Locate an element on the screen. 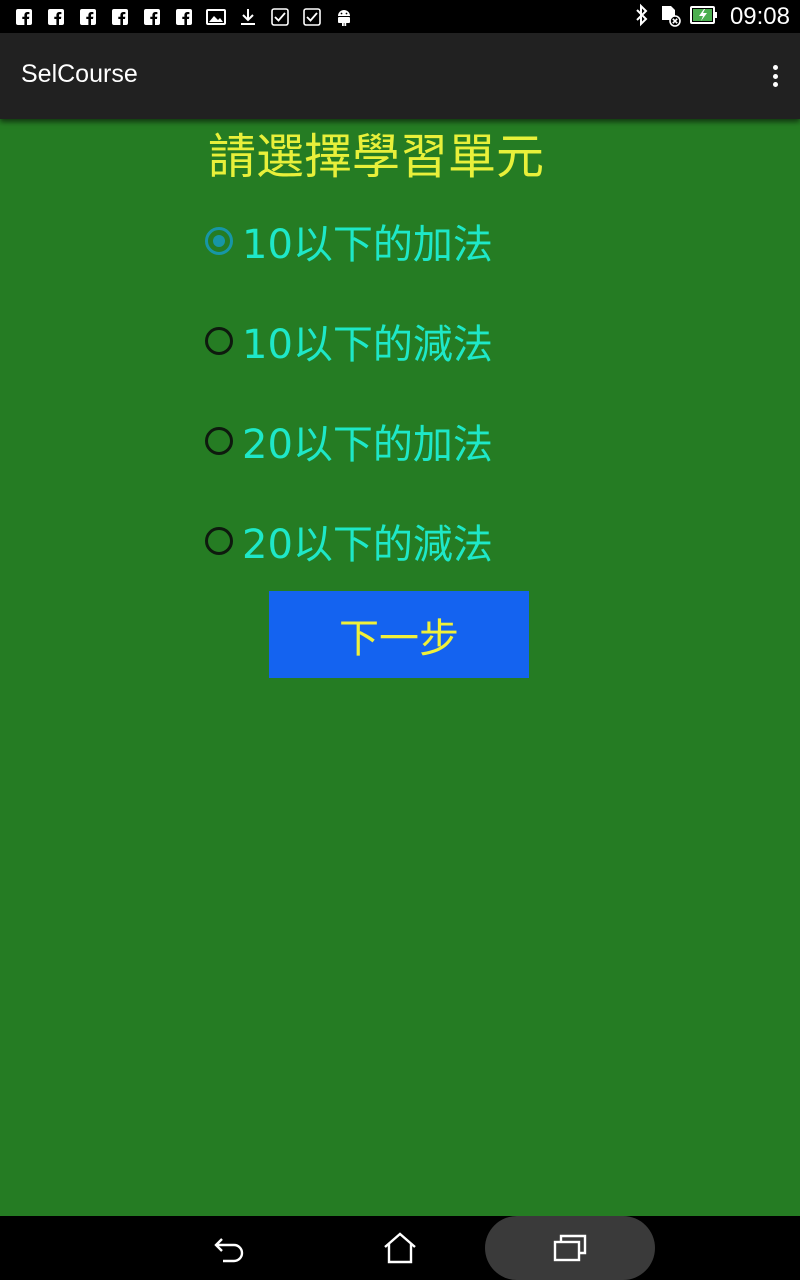 This screenshot has height=1280, width=800. radio-label: 10以下的加法 is located at coordinates (367, 245).